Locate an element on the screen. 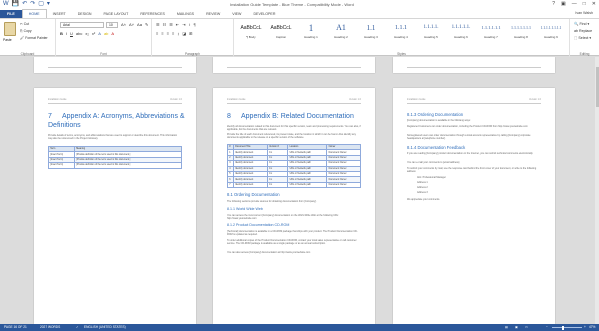  web-layout-icon: ▭ is located at coordinates (526, 327).